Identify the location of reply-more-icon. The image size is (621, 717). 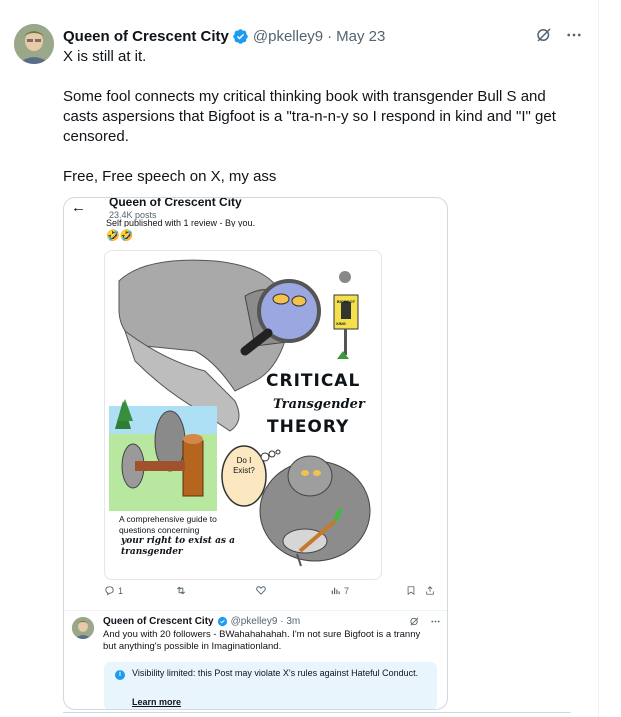
(435, 621).